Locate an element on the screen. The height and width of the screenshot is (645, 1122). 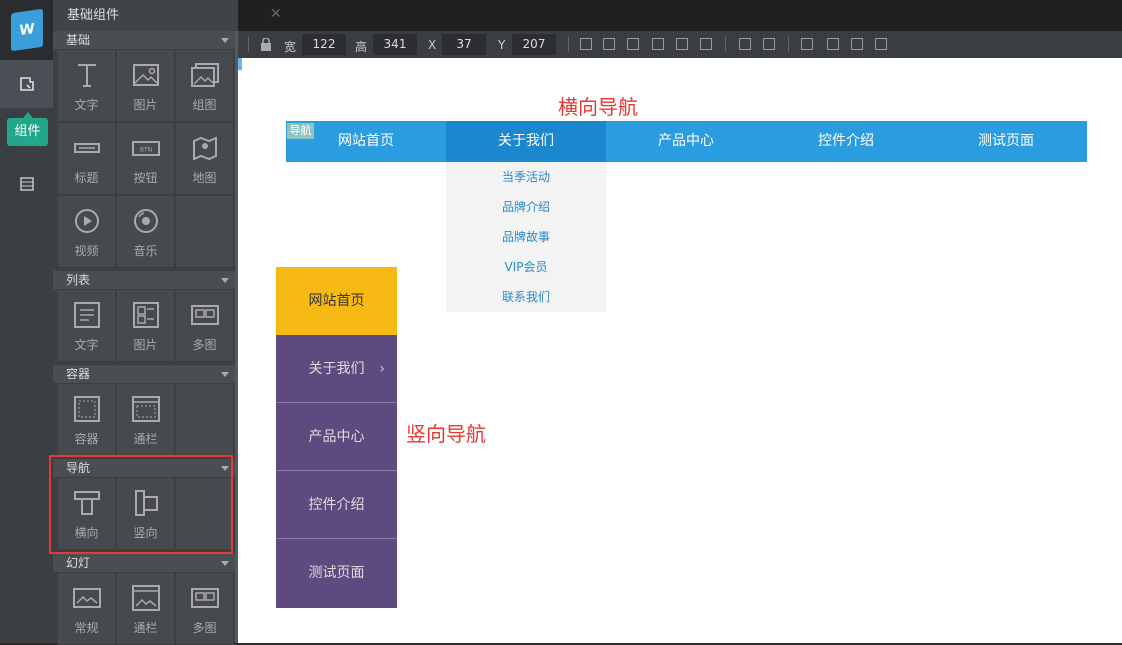
tile-list-multi: 多图 is located at coordinates (205, 326).